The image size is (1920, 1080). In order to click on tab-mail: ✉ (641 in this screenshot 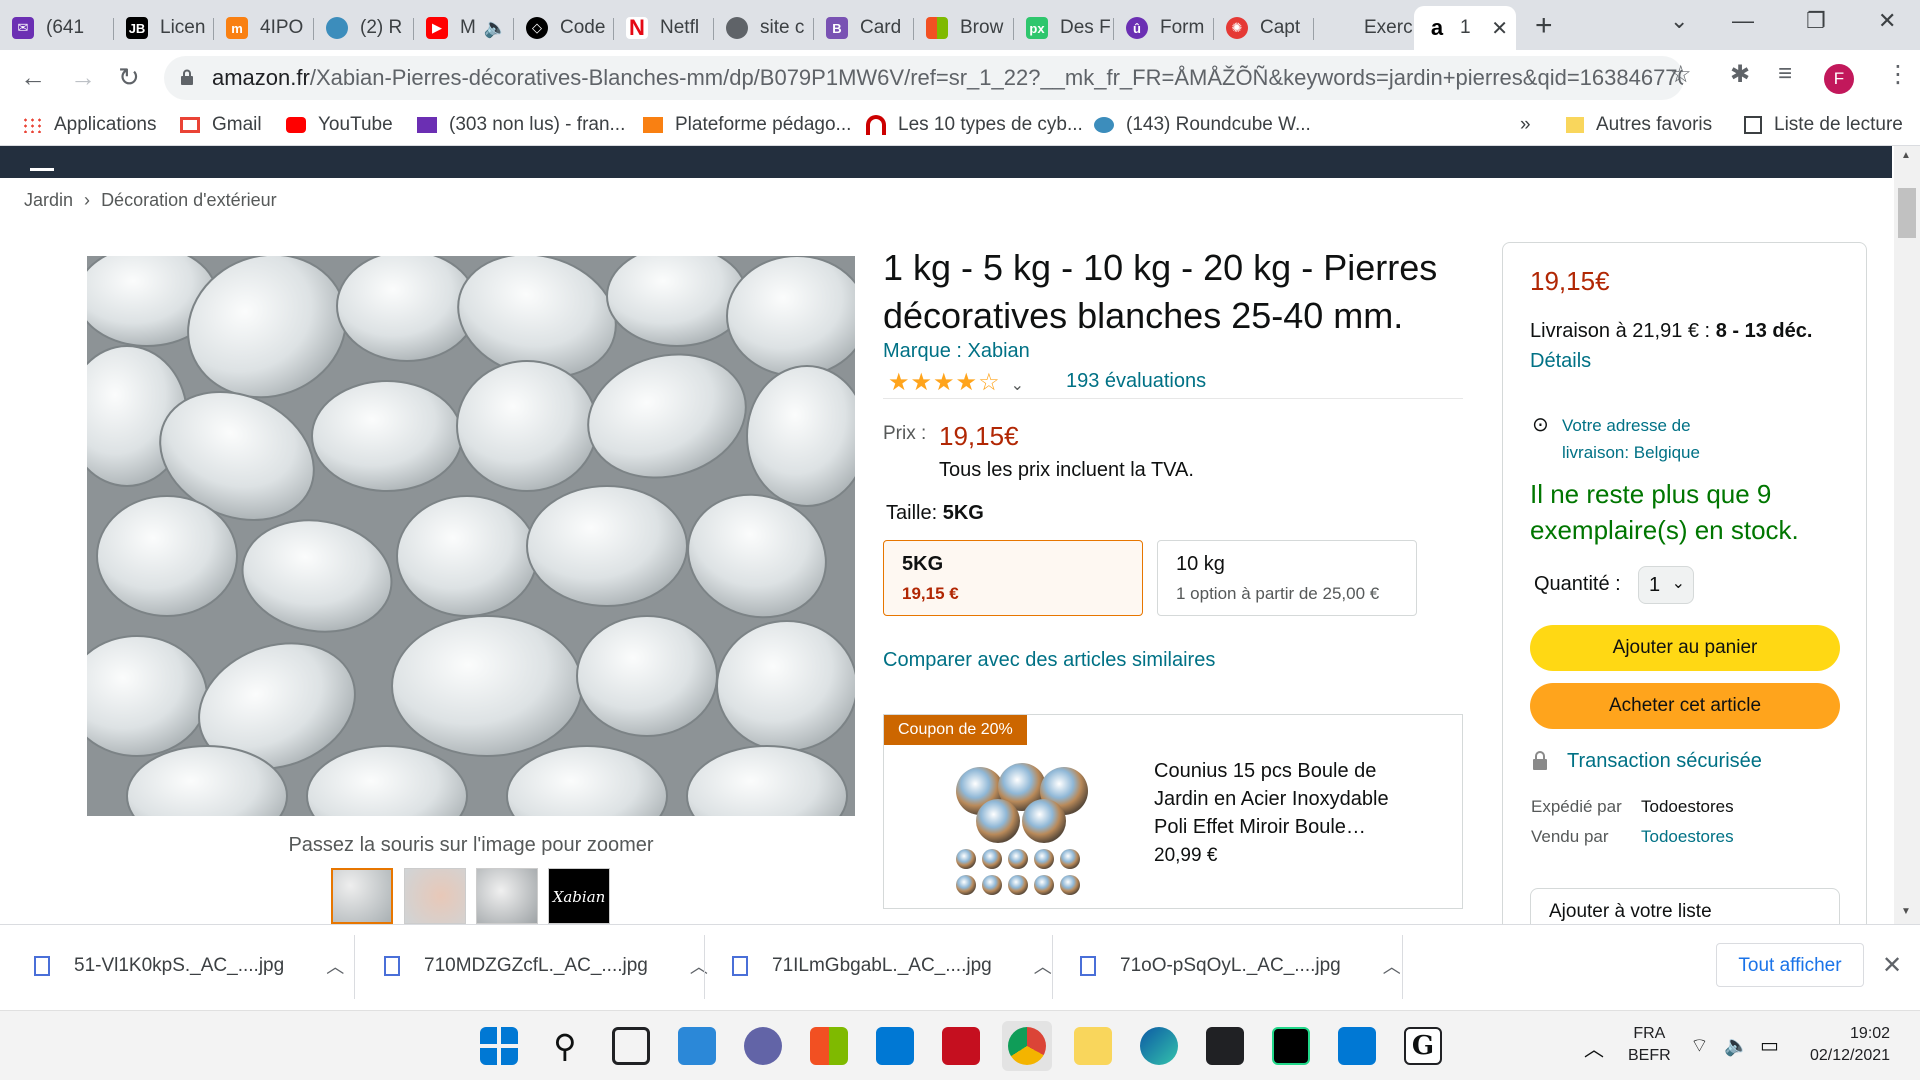, I will do `click(57, 28)`.